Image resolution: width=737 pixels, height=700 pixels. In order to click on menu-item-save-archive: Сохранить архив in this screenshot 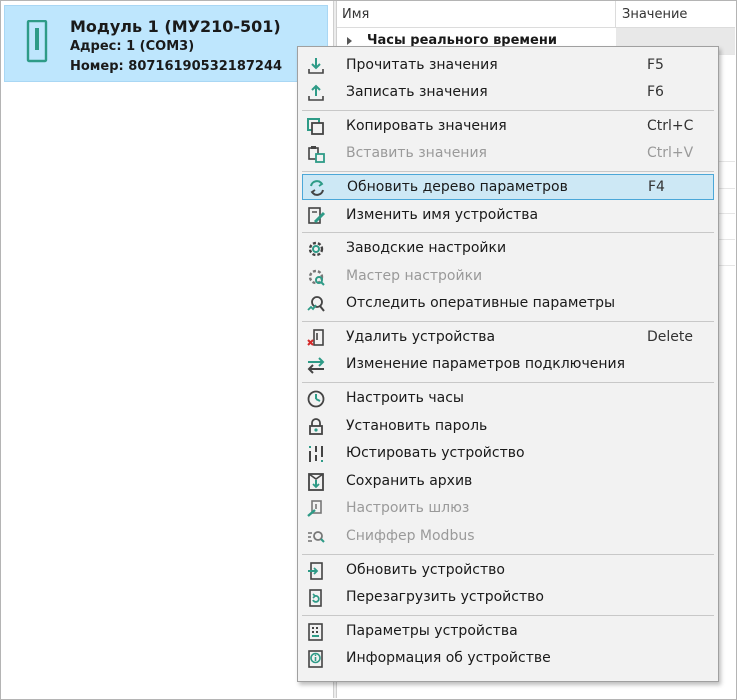, I will do `click(508, 482)`.